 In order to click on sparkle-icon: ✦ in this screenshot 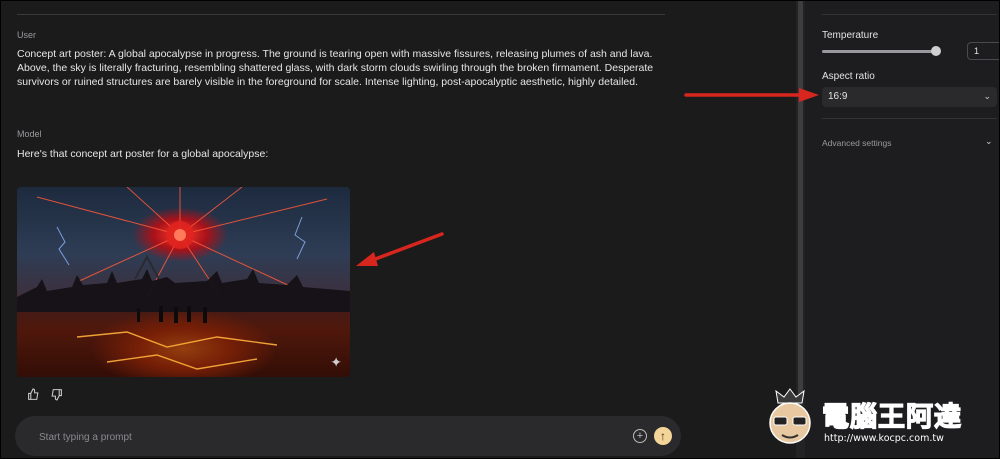, I will do `click(336, 362)`.